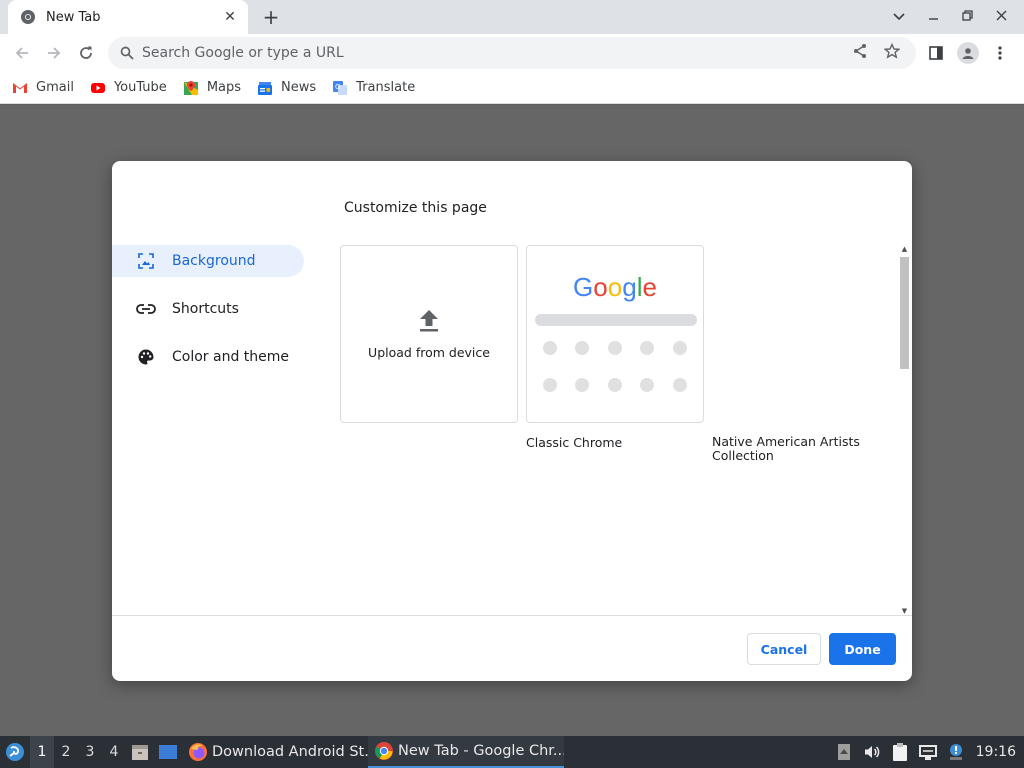 The image size is (1024, 768). Describe the element at coordinates (904, 430) in the screenshot. I see `scrollbar: ▲ ▼` at that location.